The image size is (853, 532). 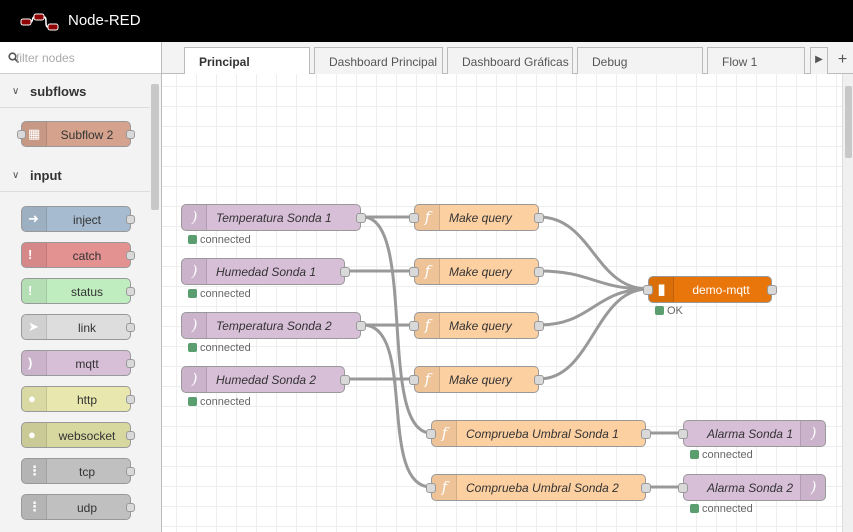 What do you see at coordinates (86, 328) in the screenshot?
I see `palette-node-label: link` at bounding box center [86, 328].